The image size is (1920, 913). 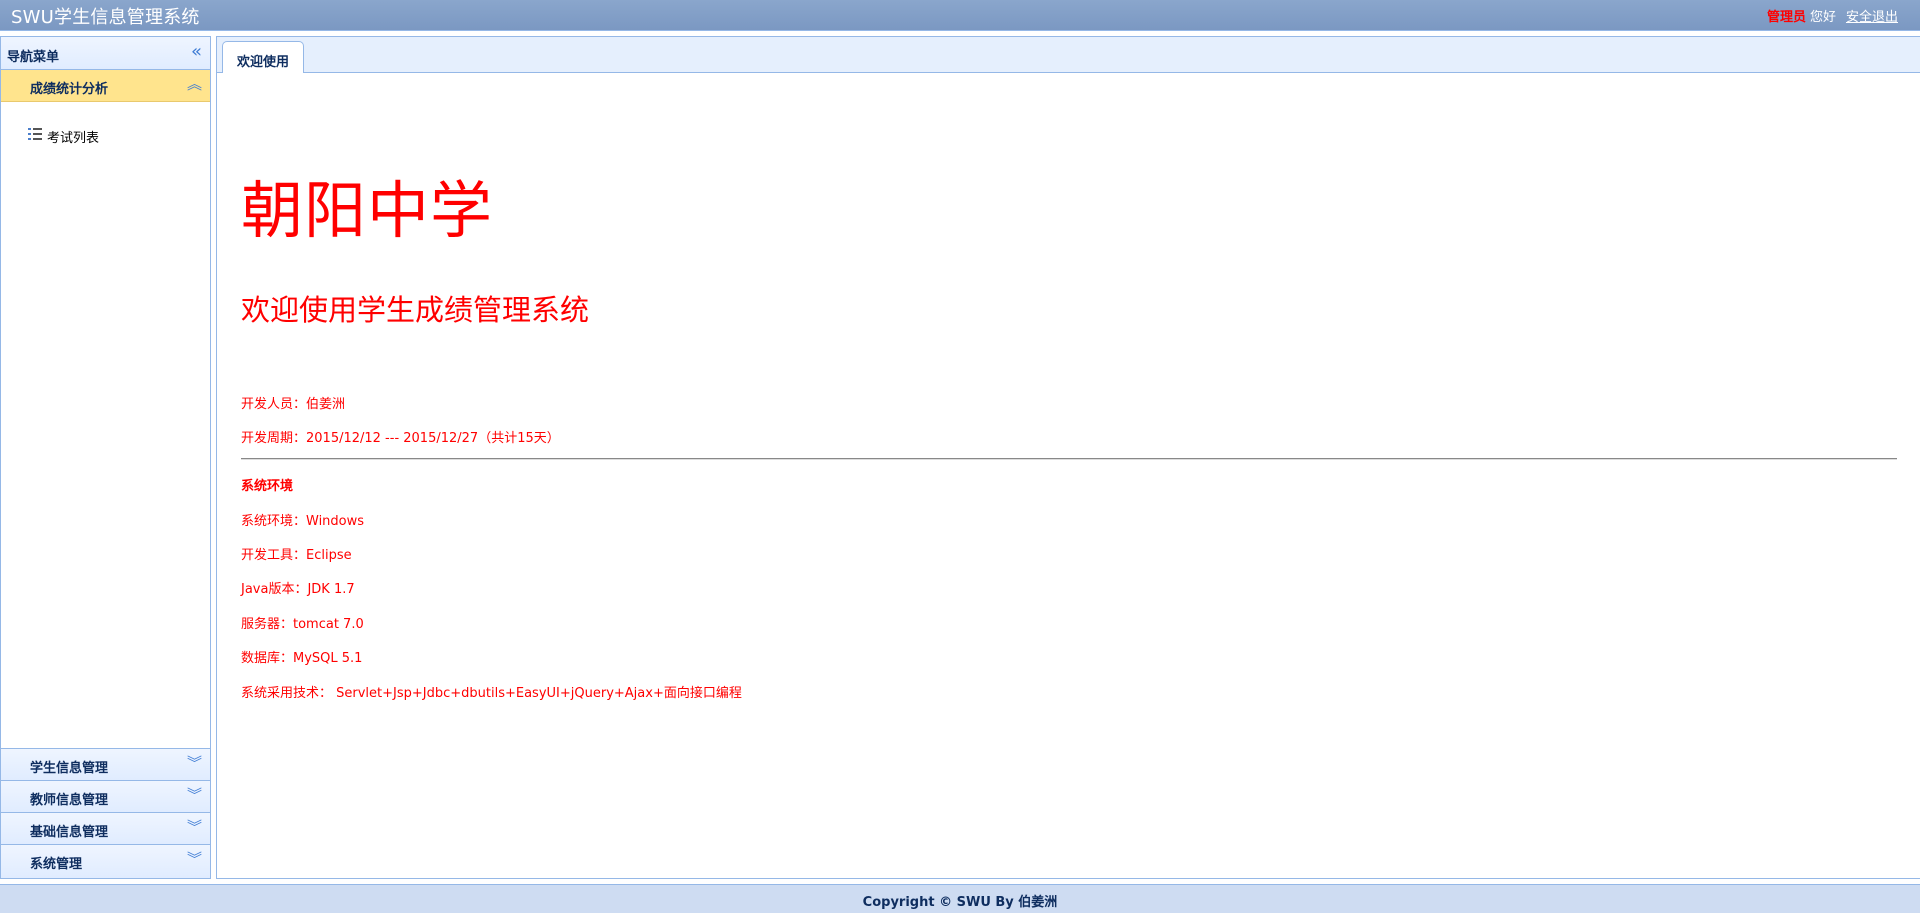 I want to click on nav-menu-title: 导航菜单, so click(x=33, y=57).